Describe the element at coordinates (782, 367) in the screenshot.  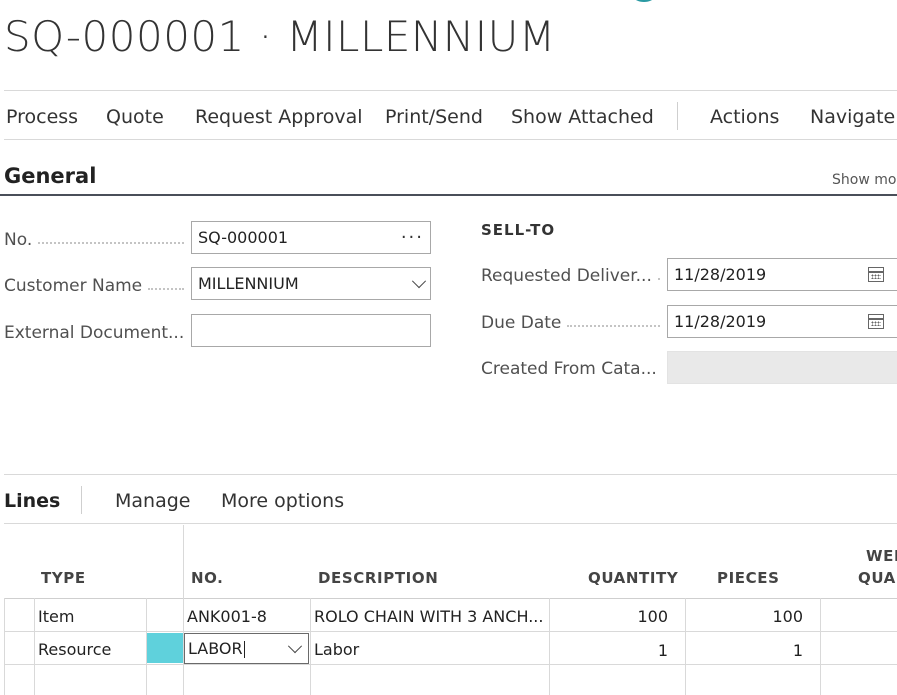
I see `created-from-catalog-field` at that location.